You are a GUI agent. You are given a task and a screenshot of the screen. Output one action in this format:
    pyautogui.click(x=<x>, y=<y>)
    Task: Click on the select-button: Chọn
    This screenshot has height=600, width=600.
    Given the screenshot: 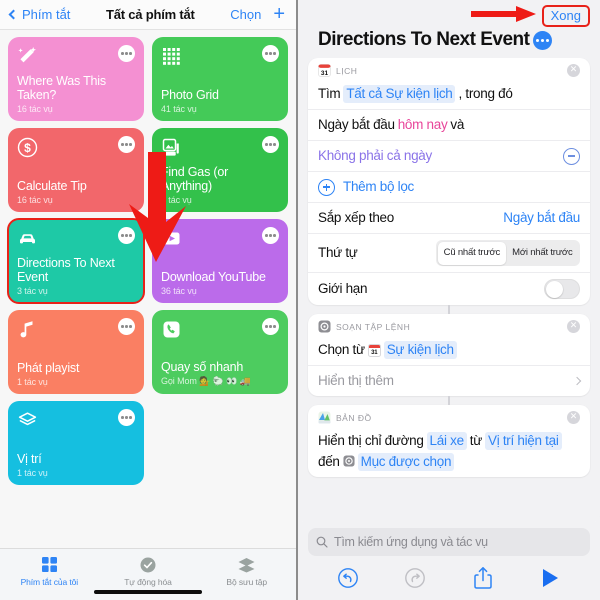 What is the action you would take?
    pyautogui.click(x=245, y=14)
    